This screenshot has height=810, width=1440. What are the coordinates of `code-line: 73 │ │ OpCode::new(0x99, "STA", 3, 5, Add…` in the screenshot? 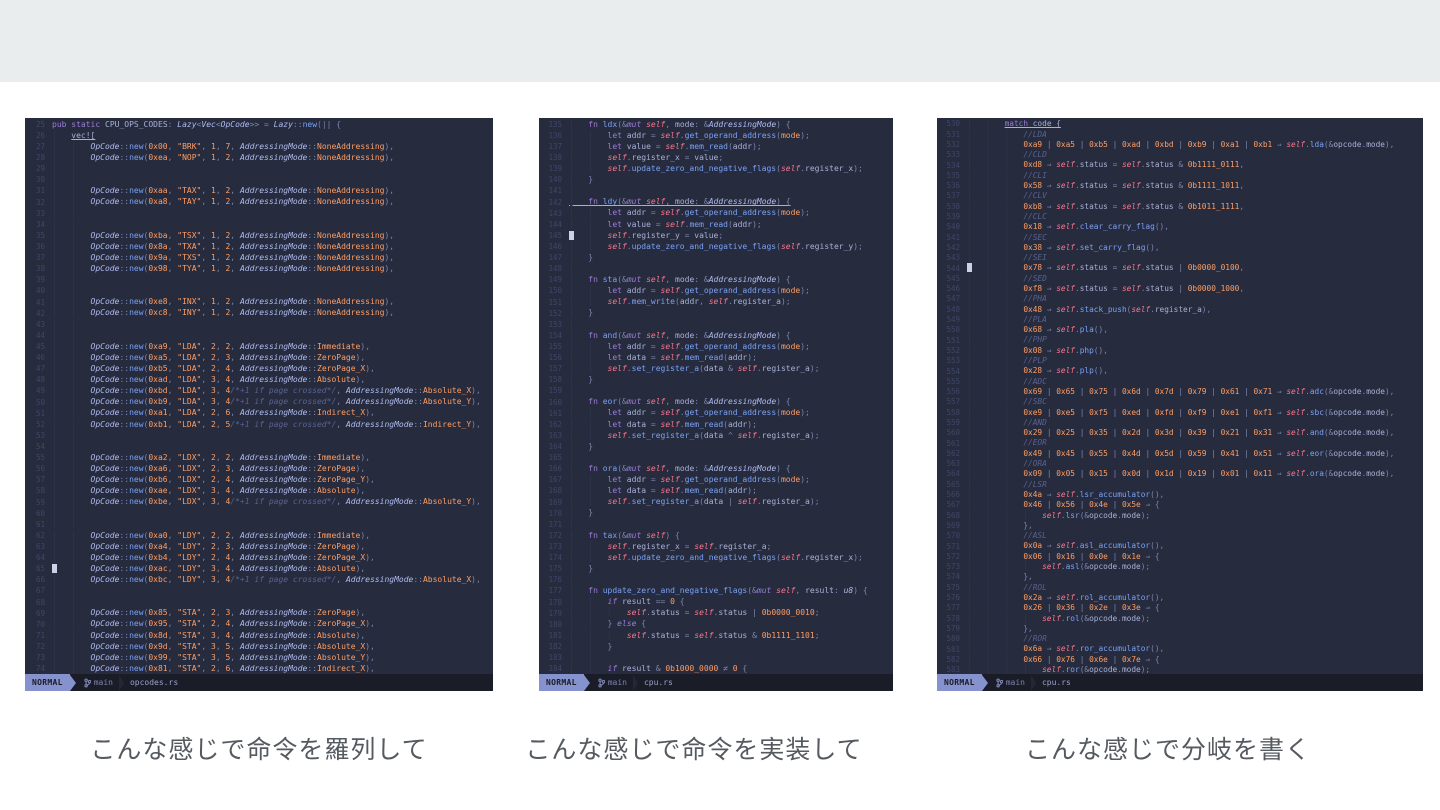 It's located at (259, 657).